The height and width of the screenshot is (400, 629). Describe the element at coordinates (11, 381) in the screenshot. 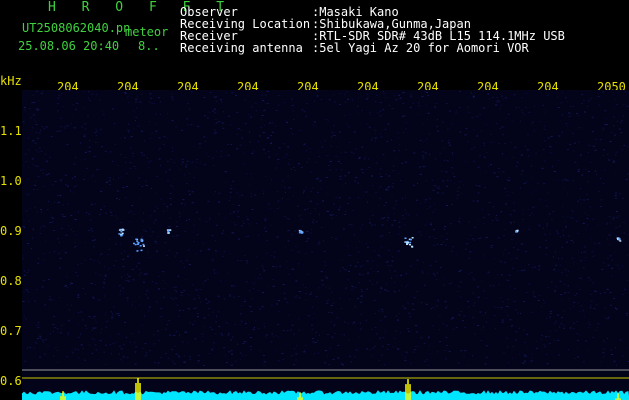

I see `y-tick-label: 0.6` at that location.